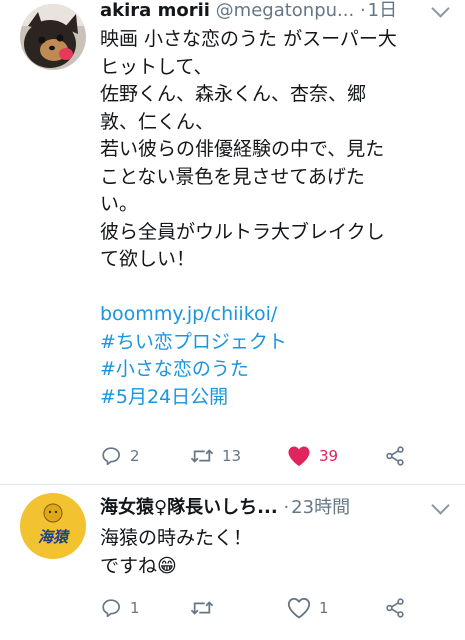 This screenshot has height=640, width=465. Describe the element at coordinates (267, 370) in the screenshot. I see `hashtag-link: #小さな恋のうた` at that location.